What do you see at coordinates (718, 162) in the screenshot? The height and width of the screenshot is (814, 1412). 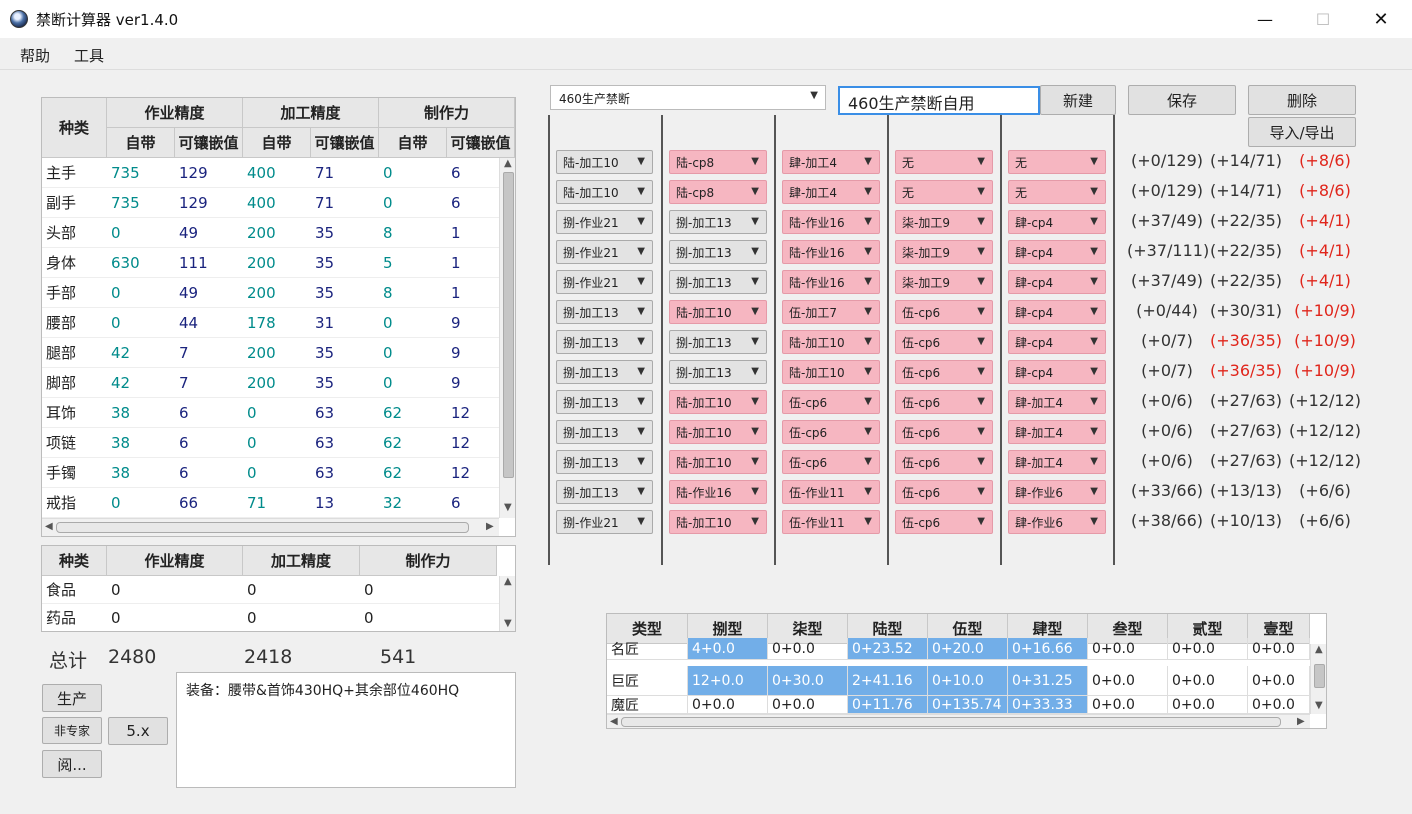 I see `meld-dropdown: 陆-cp8 ▼` at bounding box center [718, 162].